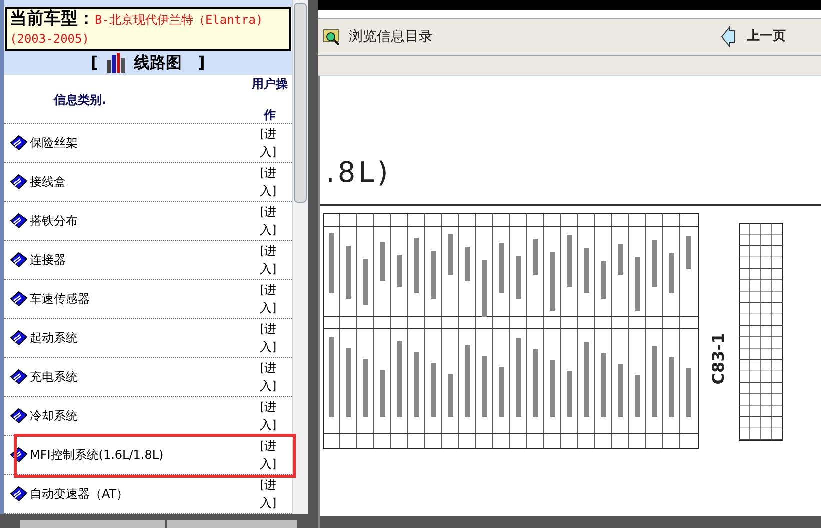 The image size is (821, 528). What do you see at coordinates (54, 377) in the screenshot?
I see `category-link: 充电系统` at bounding box center [54, 377].